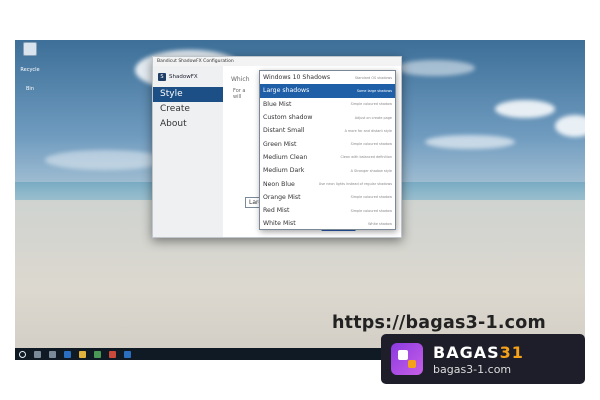  I want to click on bagas-logo-icon, so click(407, 359).